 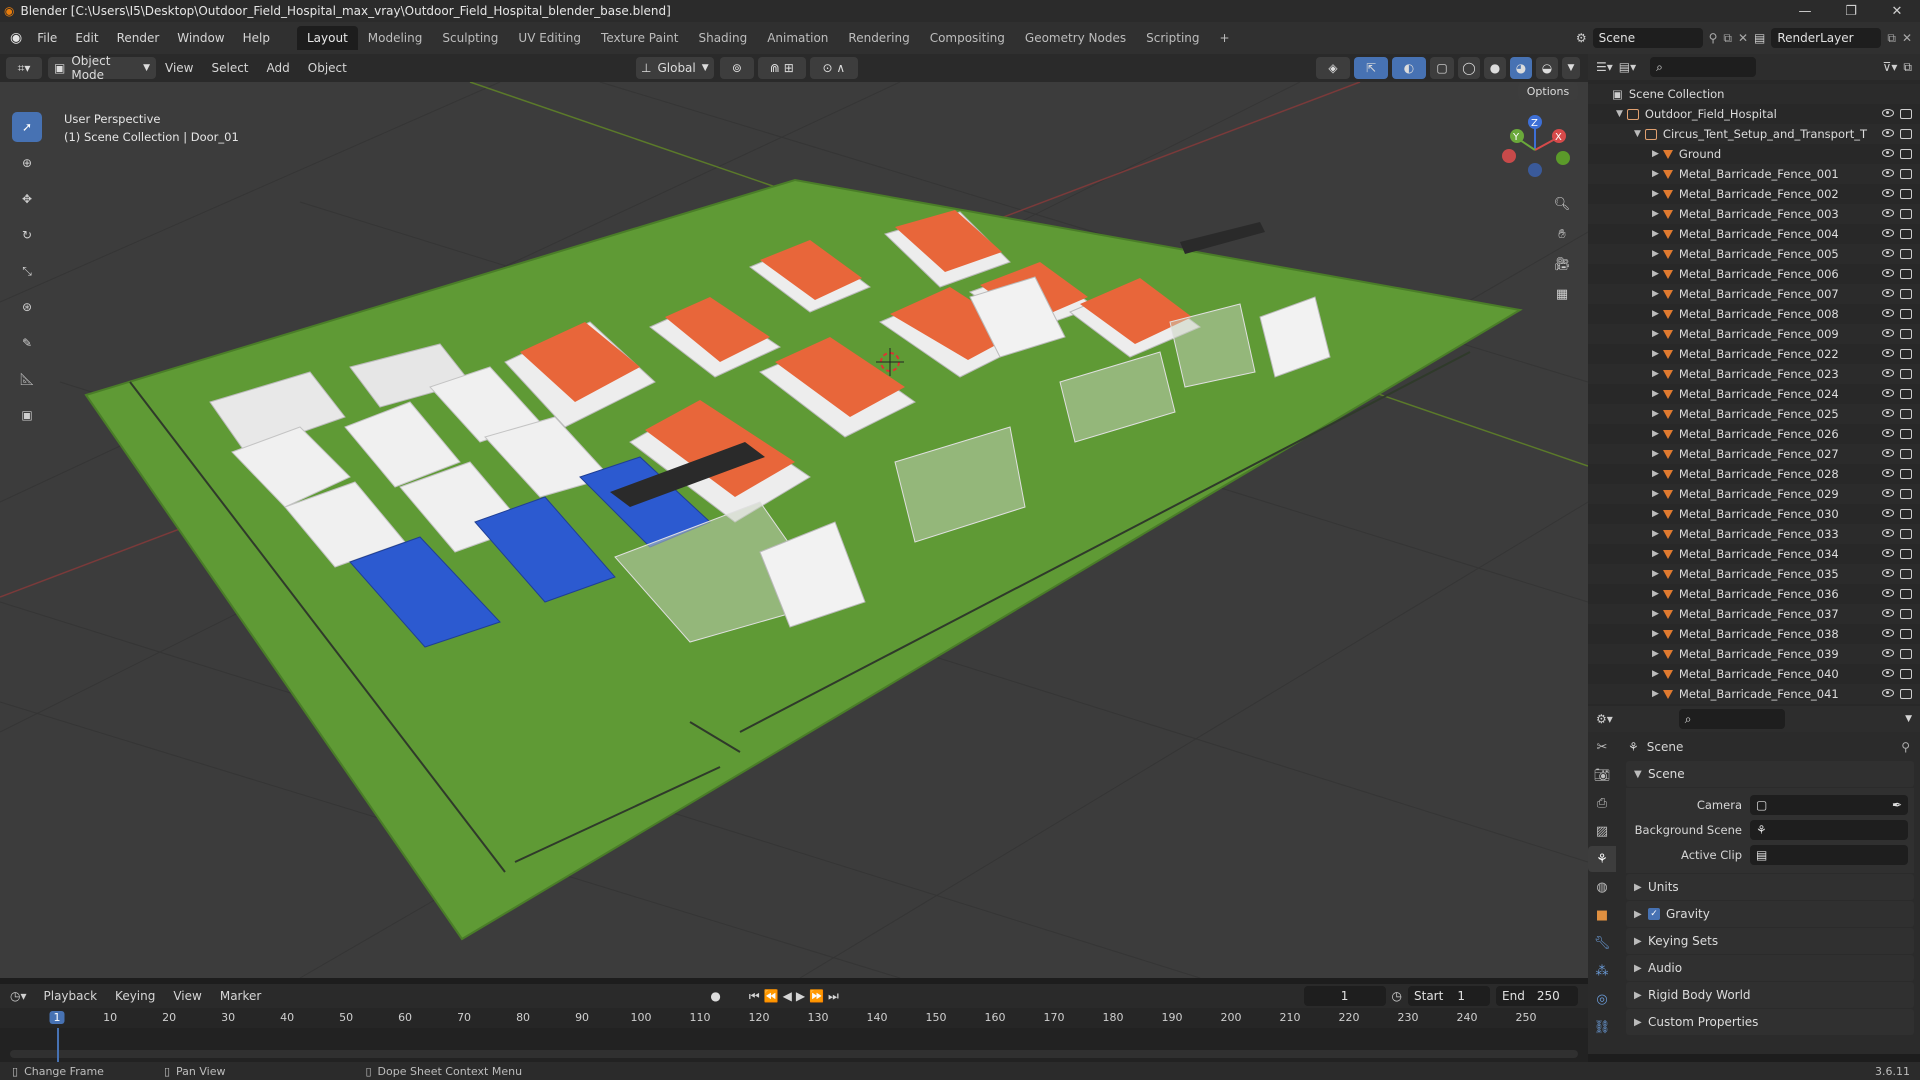 I want to click on background-scene-field: ⚘, so click(x=1829, y=829).